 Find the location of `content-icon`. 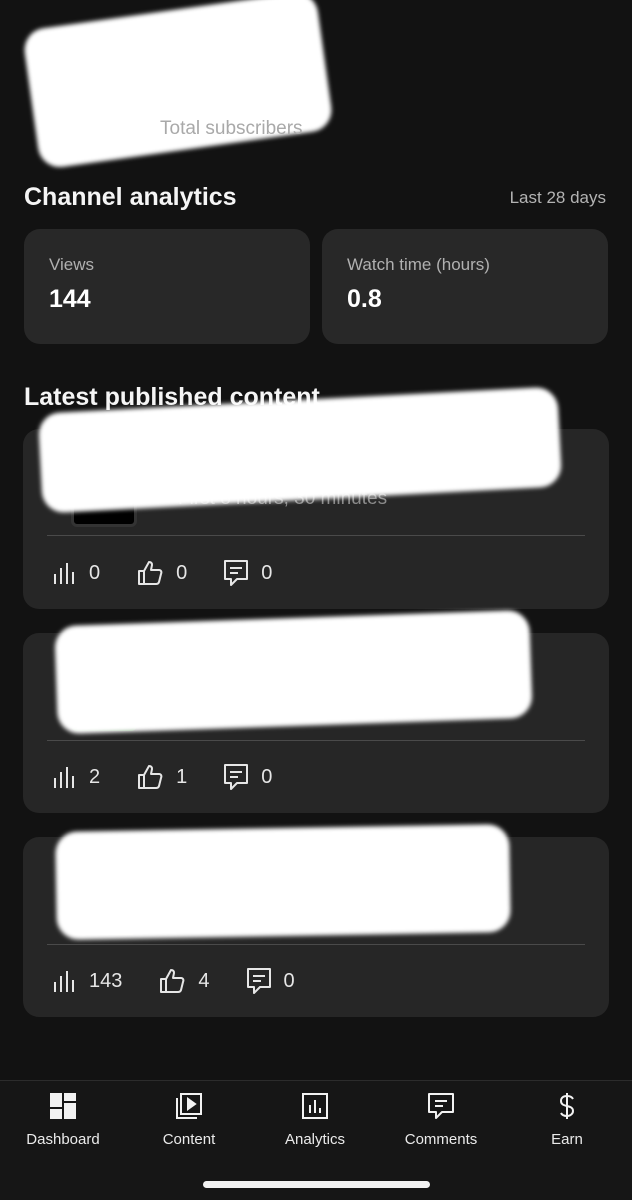

content-icon is located at coordinates (189, 1106).